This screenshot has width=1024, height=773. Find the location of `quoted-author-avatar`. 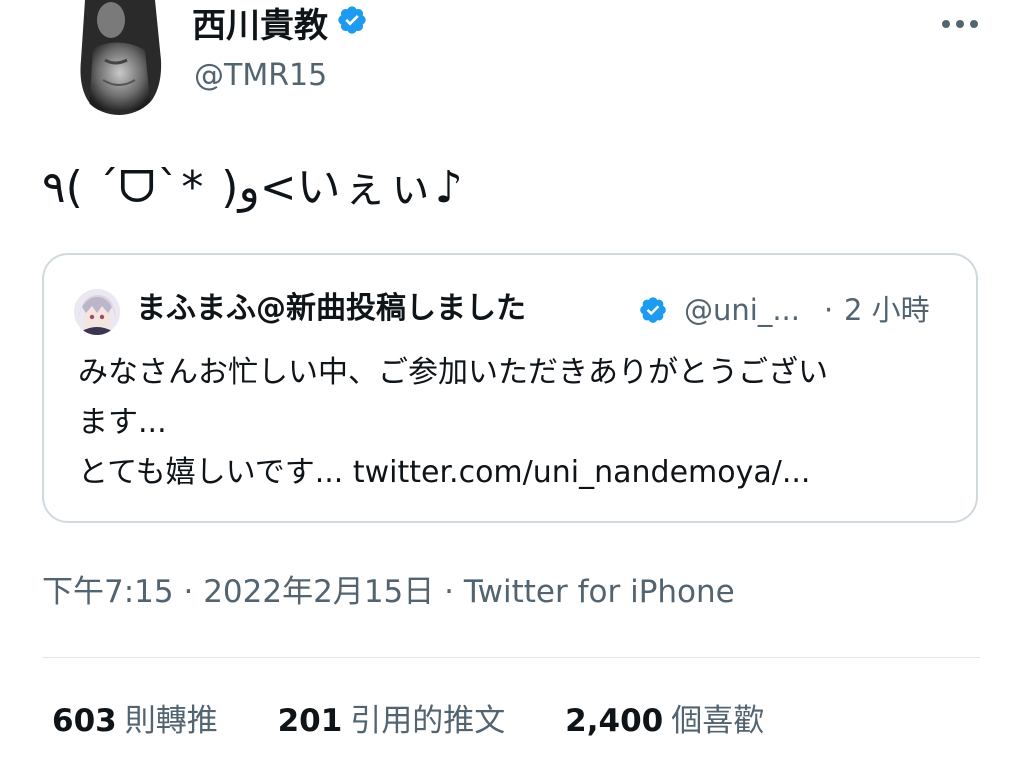

quoted-author-avatar is located at coordinates (97, 312).